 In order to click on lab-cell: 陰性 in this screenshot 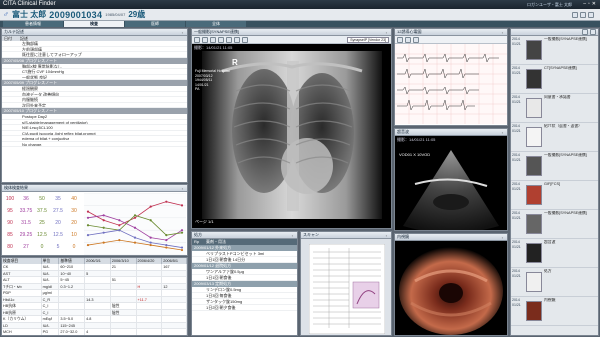, I will do `click(124, 306)`.